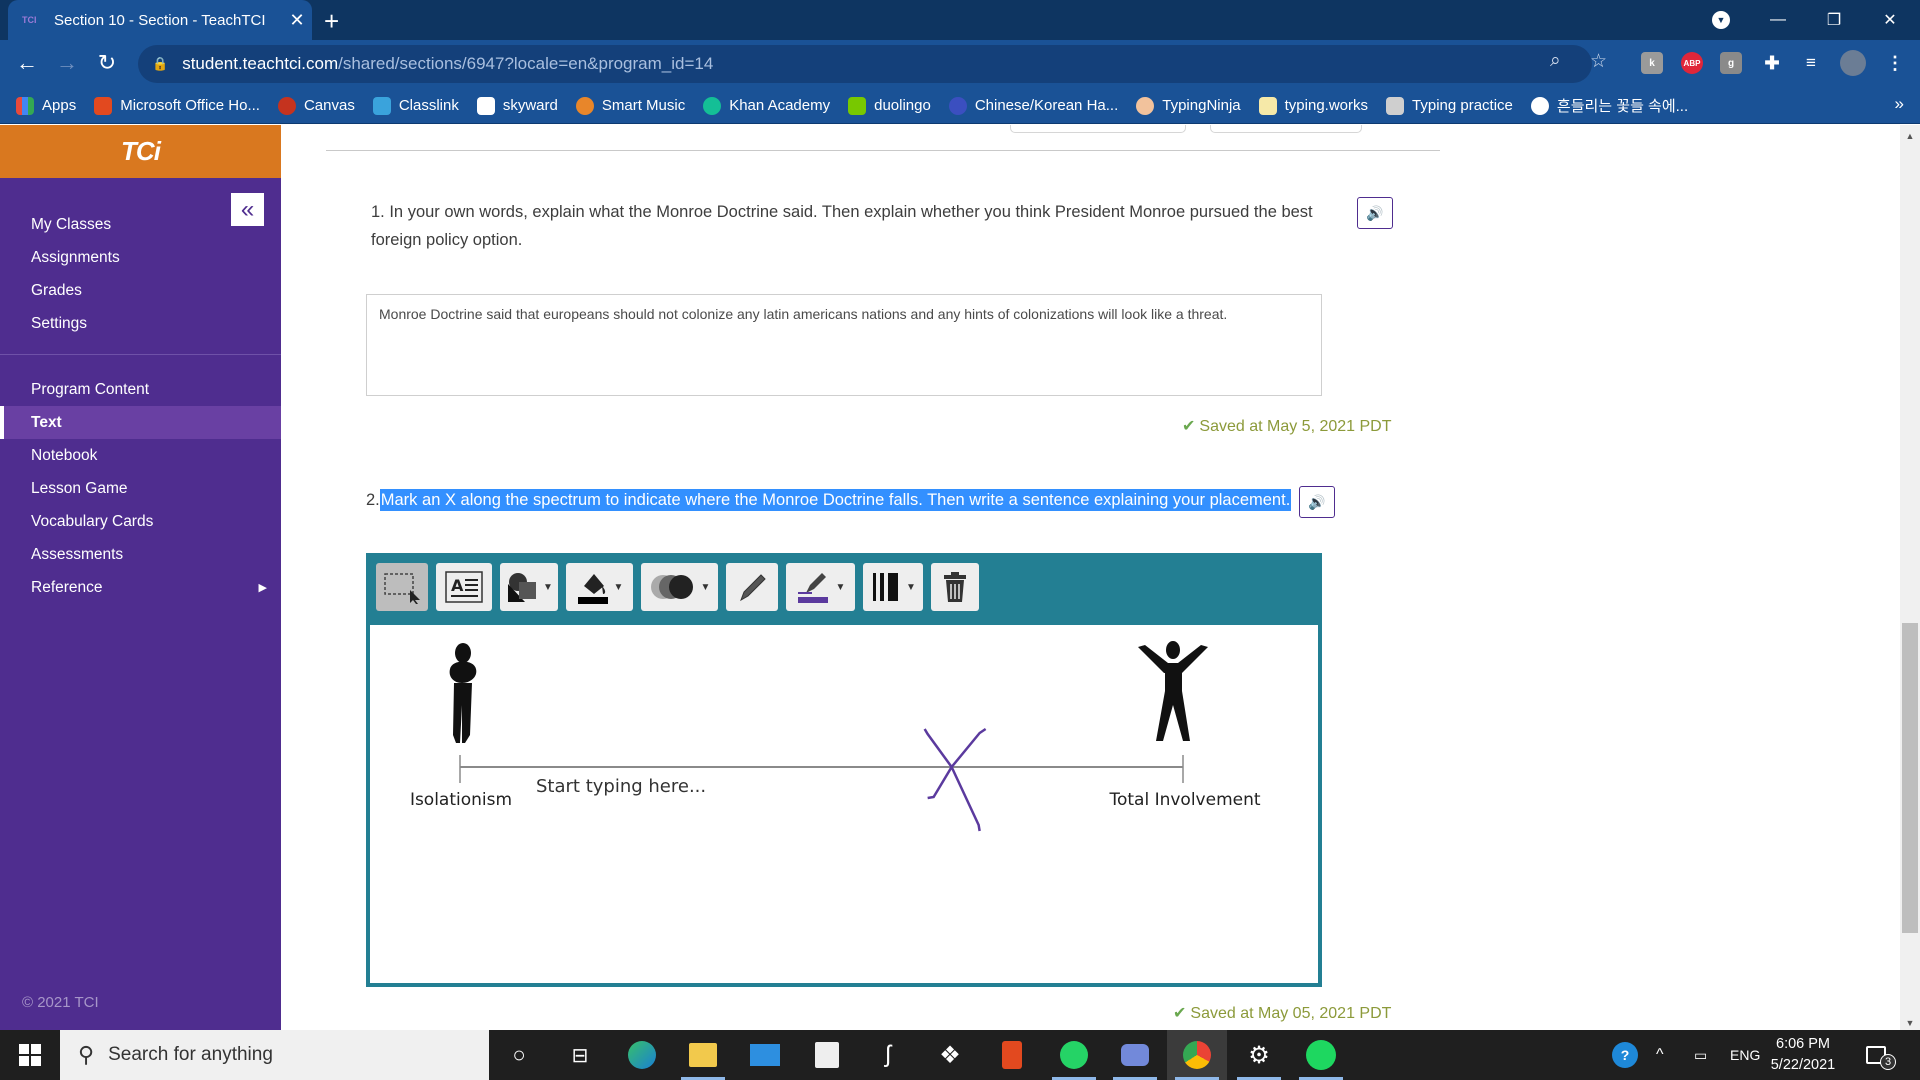 The width and height of the screenshot is (1920, 1080). What do you see at coordinates (703, 1055) in the screenshot?
I see `file-explorer-icon` at bounding box center [703, 1055].